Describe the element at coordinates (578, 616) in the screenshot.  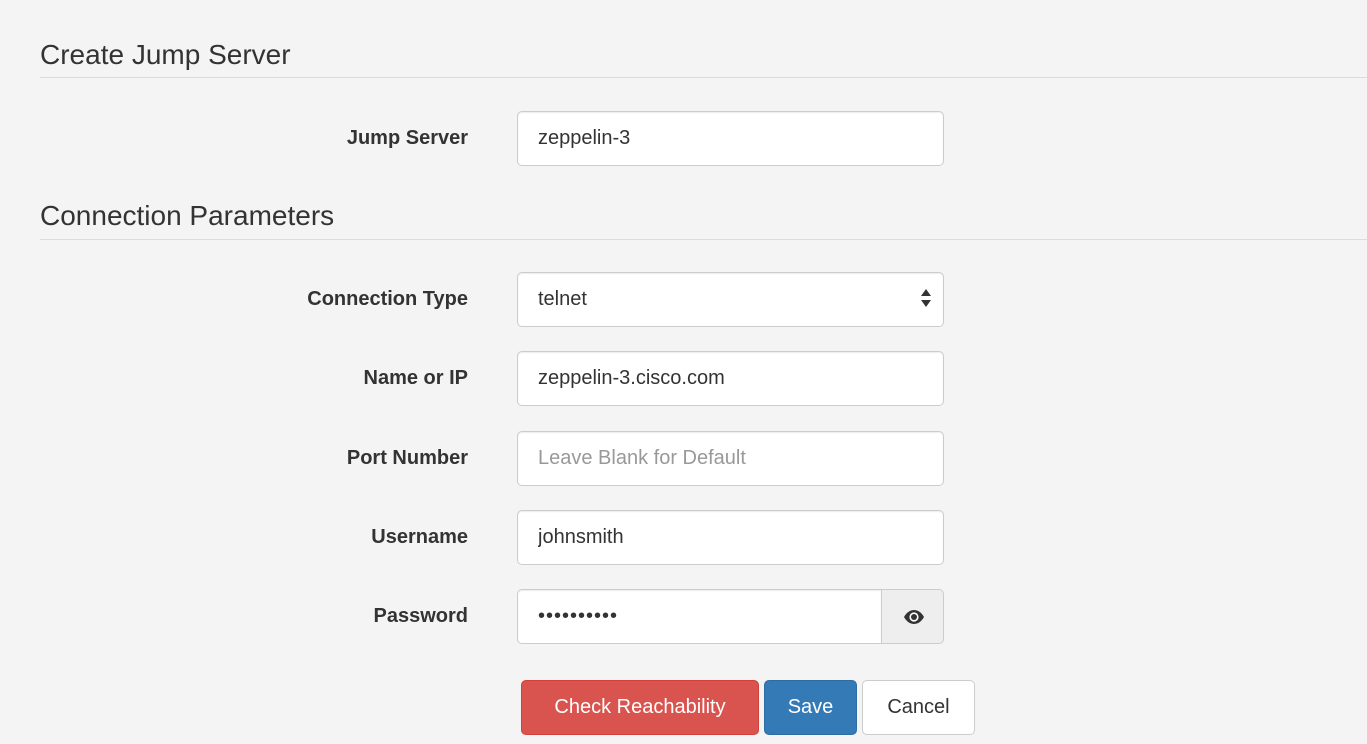
I see `password-masked-value: ••••••••••` at that location.